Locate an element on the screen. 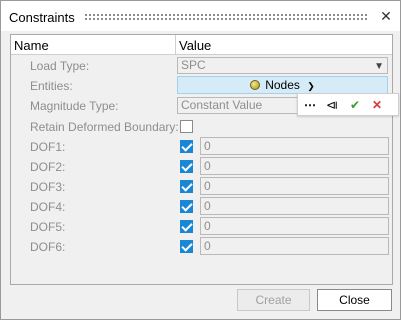 This screenshot has height=320, width=401. magnitude-type-value: Constant Value is located at coordinates (222, 105).